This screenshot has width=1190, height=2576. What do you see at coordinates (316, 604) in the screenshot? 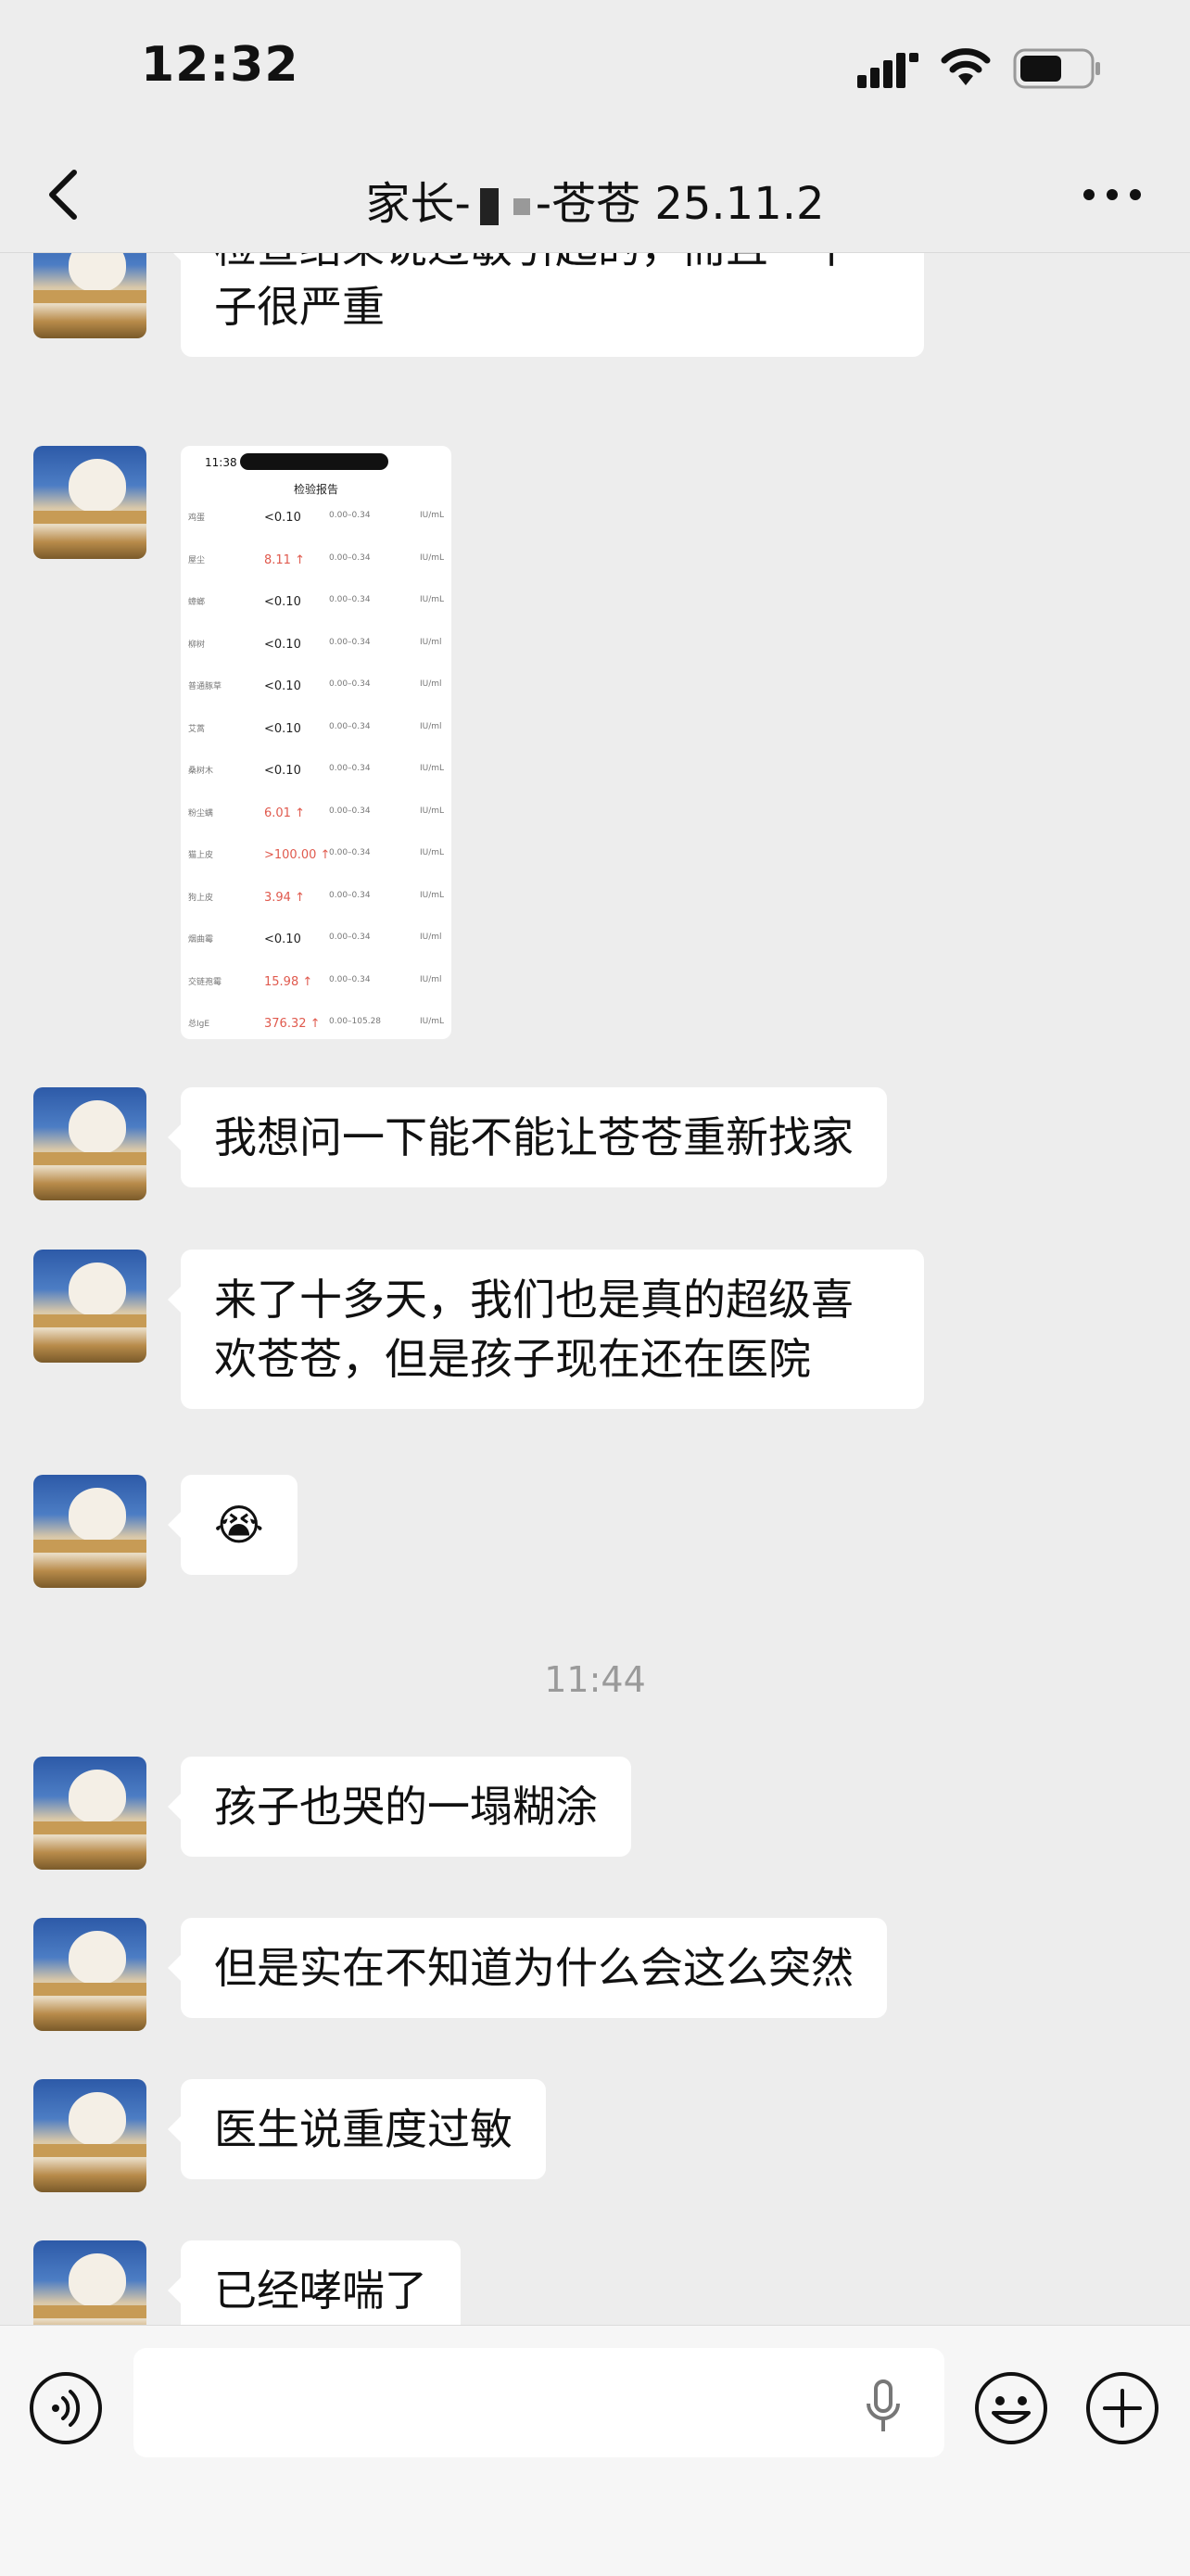
I see `lab-result-row: 蟑螂 <0.10 0.00–0.34 IU/mL` at bounding box center [316, 604].